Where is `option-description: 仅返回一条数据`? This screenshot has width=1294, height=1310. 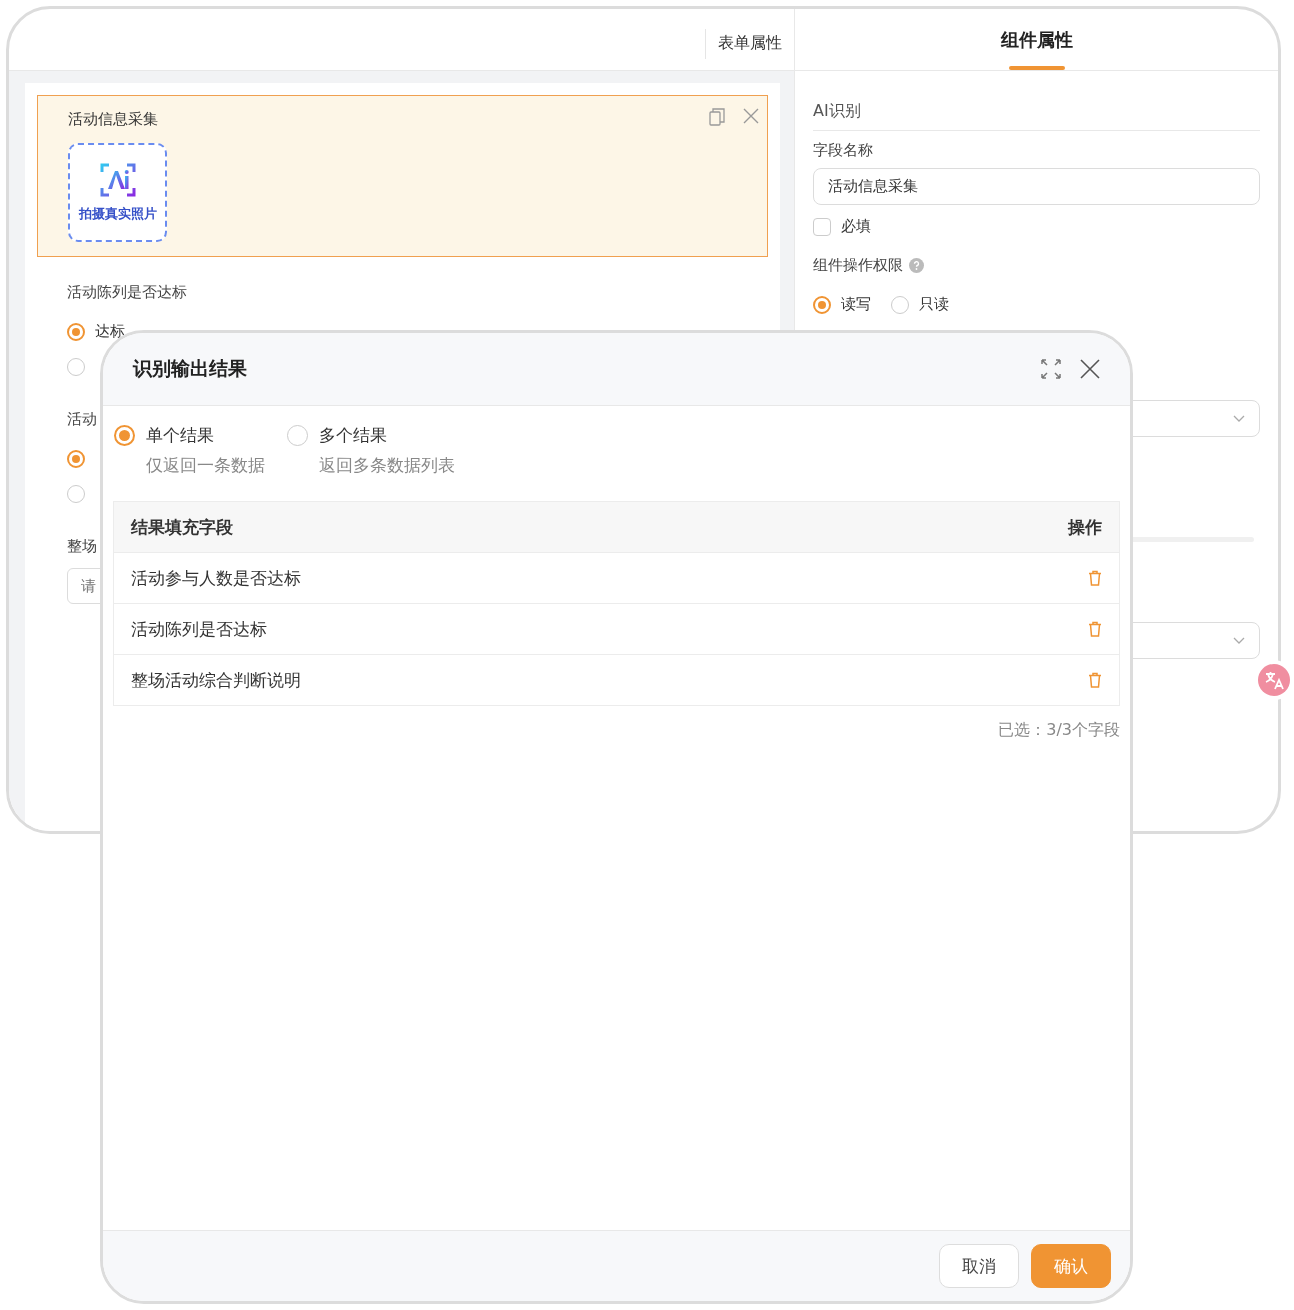 option-description: 仅返回一条数据 is located at coordinates (205, 465).